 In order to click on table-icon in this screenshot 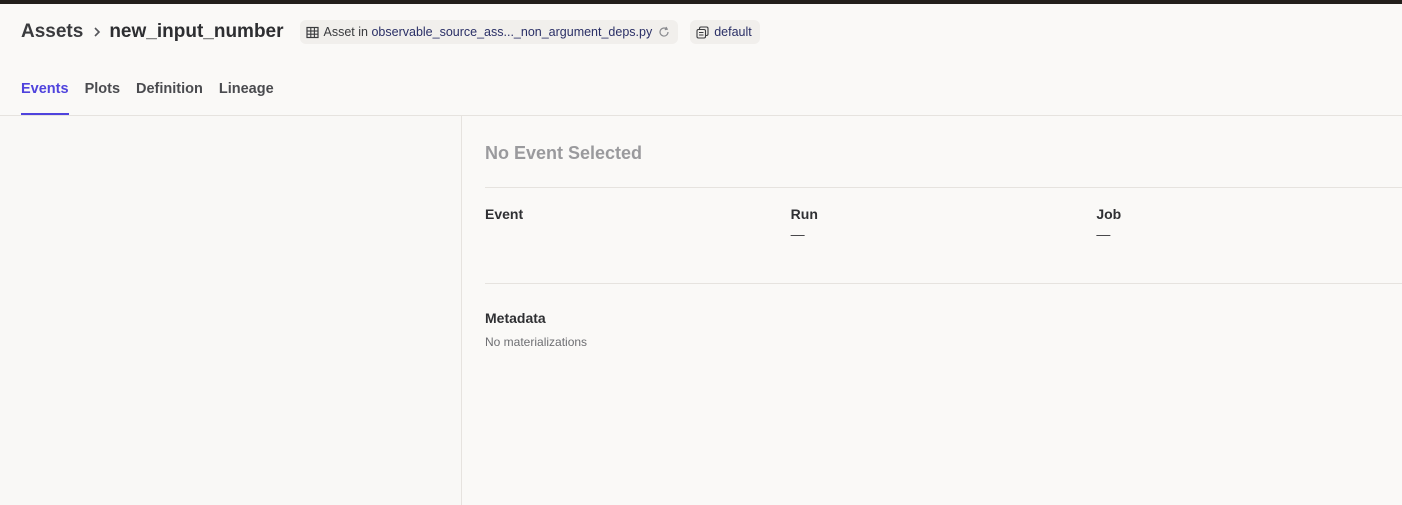, I will do `click(312, 32)`.